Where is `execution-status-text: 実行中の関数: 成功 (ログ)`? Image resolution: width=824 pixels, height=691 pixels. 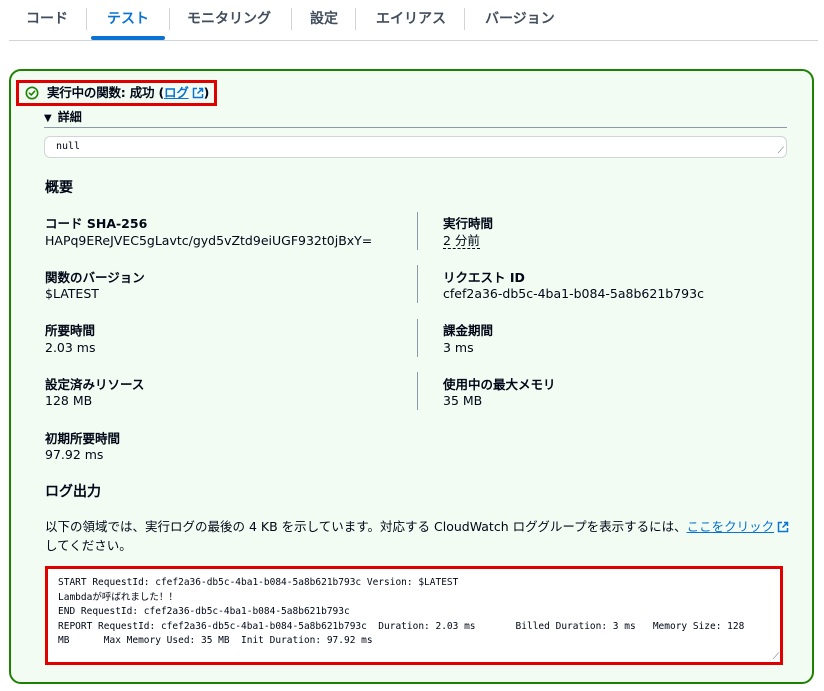 execution-status-text: 実行中の関数: 成功 (ログ) is located at coordinates (128, 93).